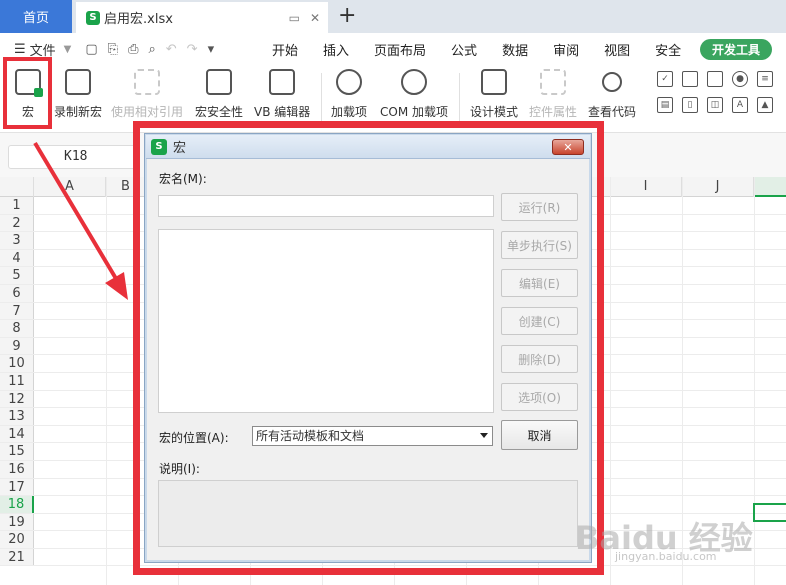 Image resolution: width=786 pixels, height=585 pixels. I want to click on run-button: 运行(R), so click(539, 207).